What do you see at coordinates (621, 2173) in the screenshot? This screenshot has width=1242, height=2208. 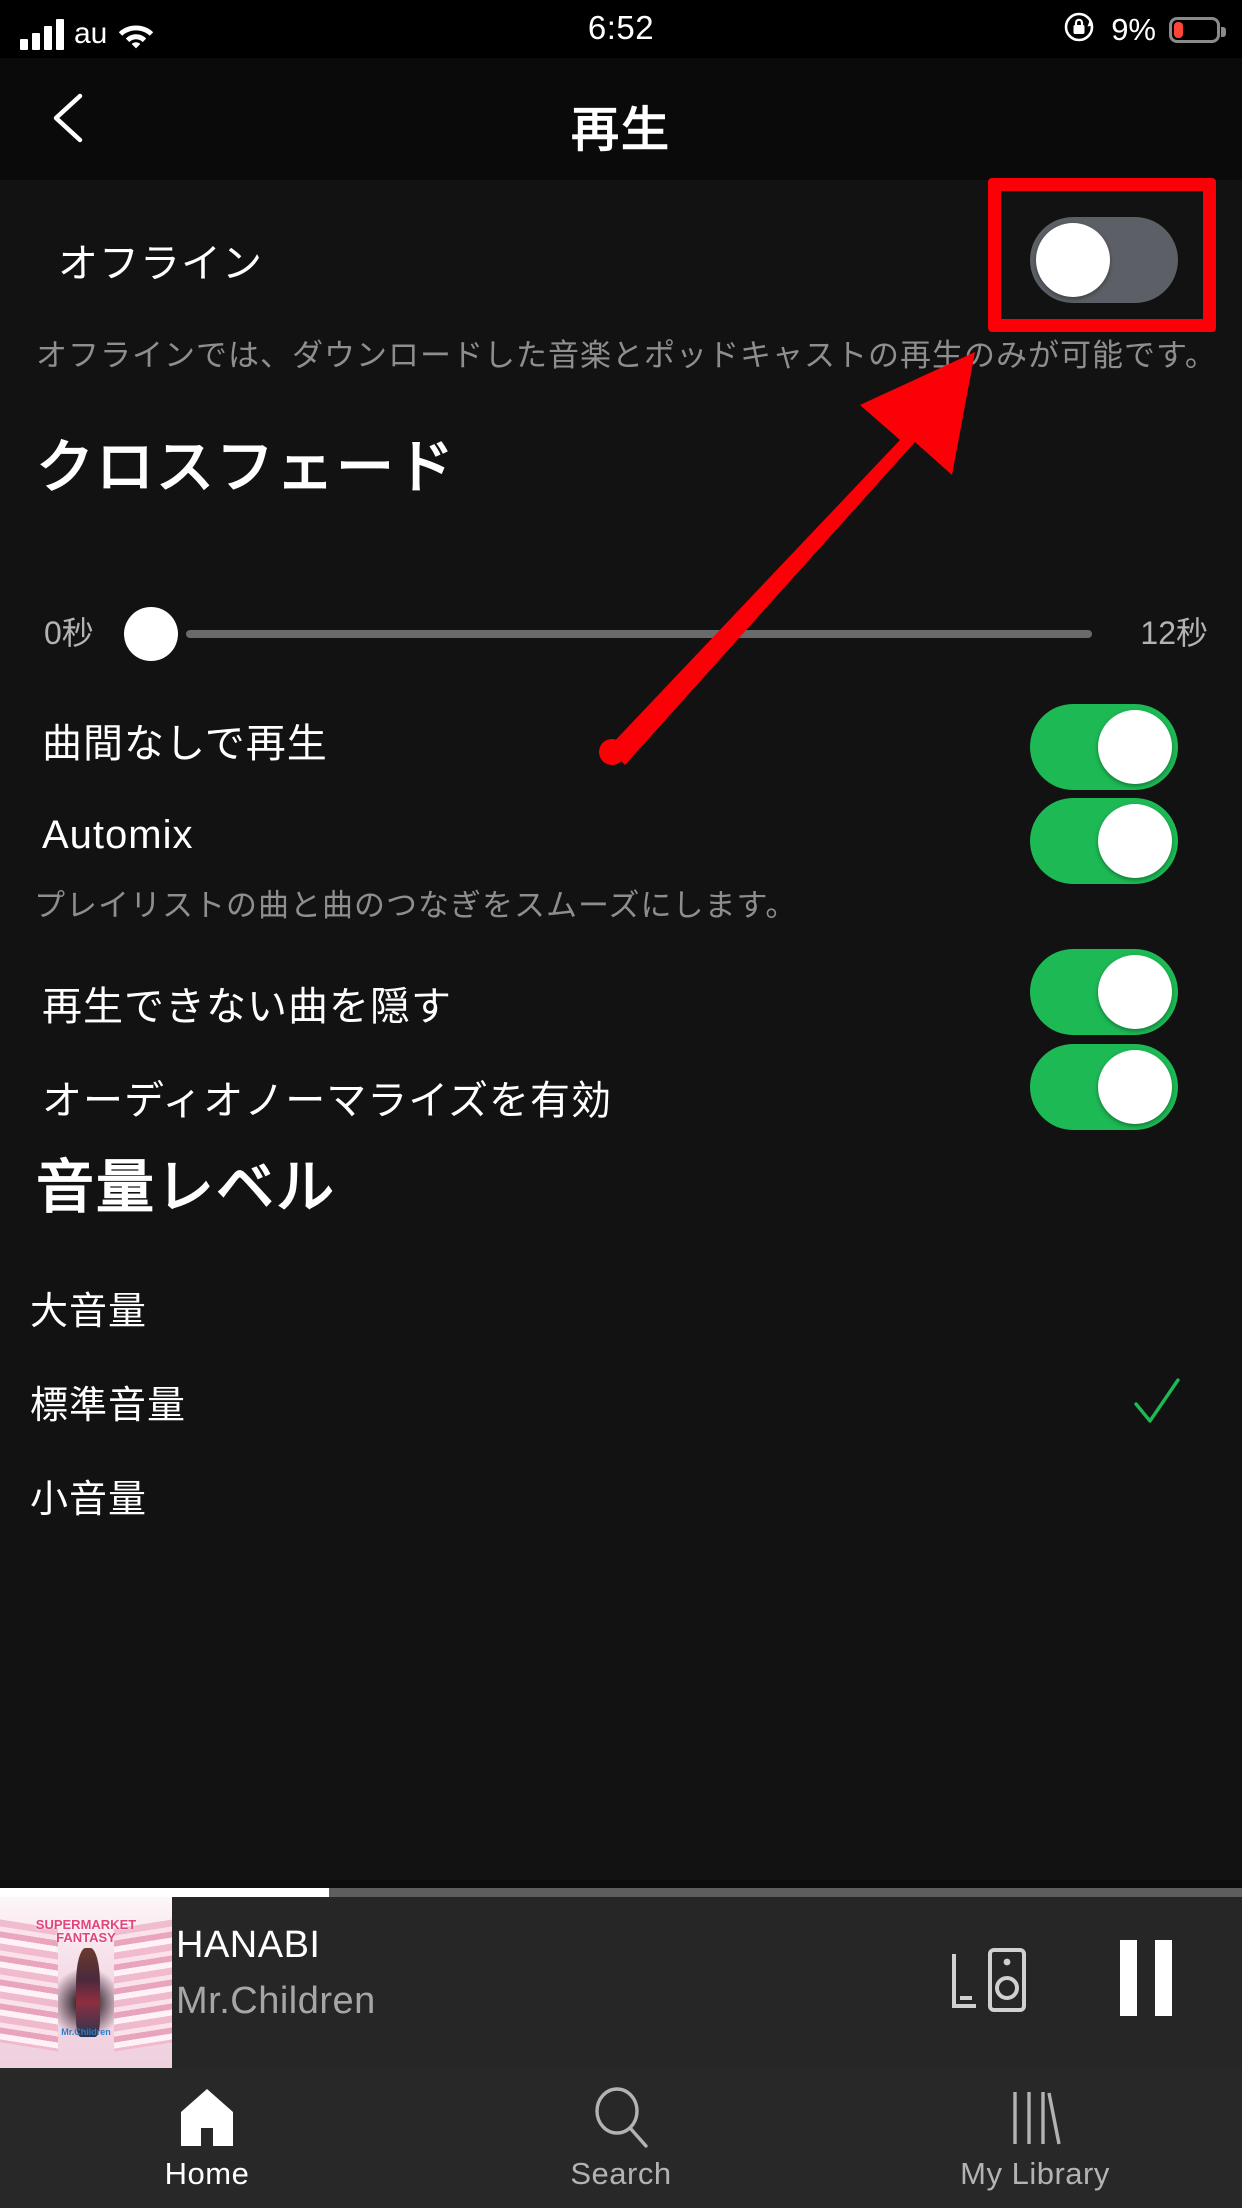 I see `tab-label: Search` at bounding box center [621, 2173].